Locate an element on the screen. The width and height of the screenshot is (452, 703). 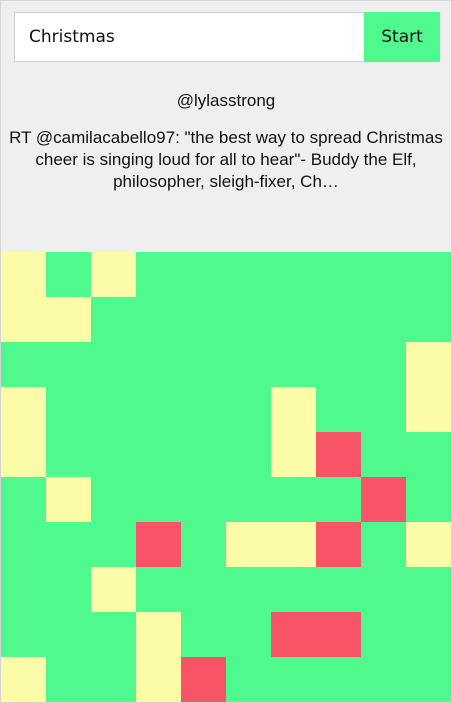
search-input is located at coordinates (189, 37).